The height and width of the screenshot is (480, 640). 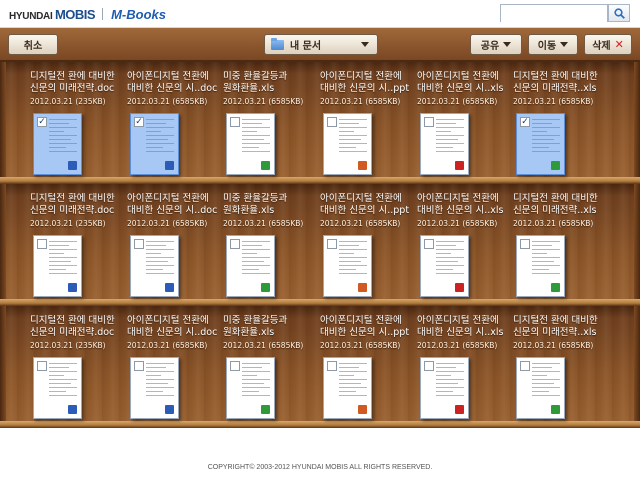 I want to click on document-title-line: 신문의 미래전략..xls, so click(x=555, y=332).